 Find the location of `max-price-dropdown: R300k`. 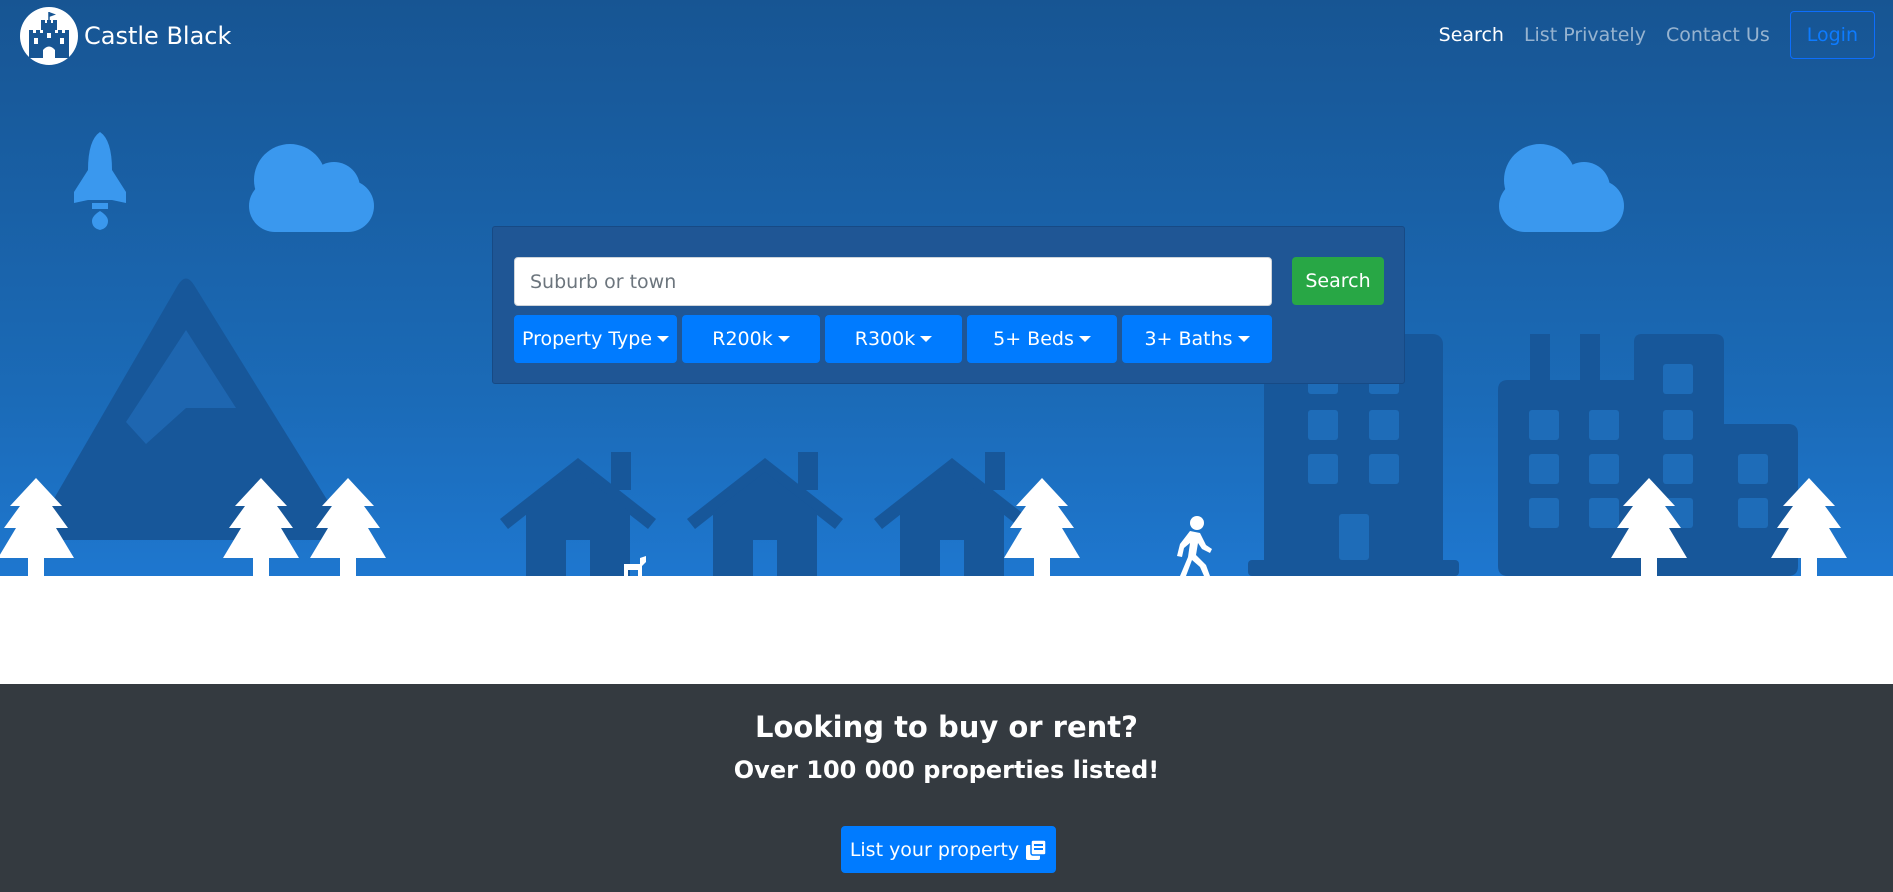

max-price-dropdown: R300k is located at coordinates (893, 339).